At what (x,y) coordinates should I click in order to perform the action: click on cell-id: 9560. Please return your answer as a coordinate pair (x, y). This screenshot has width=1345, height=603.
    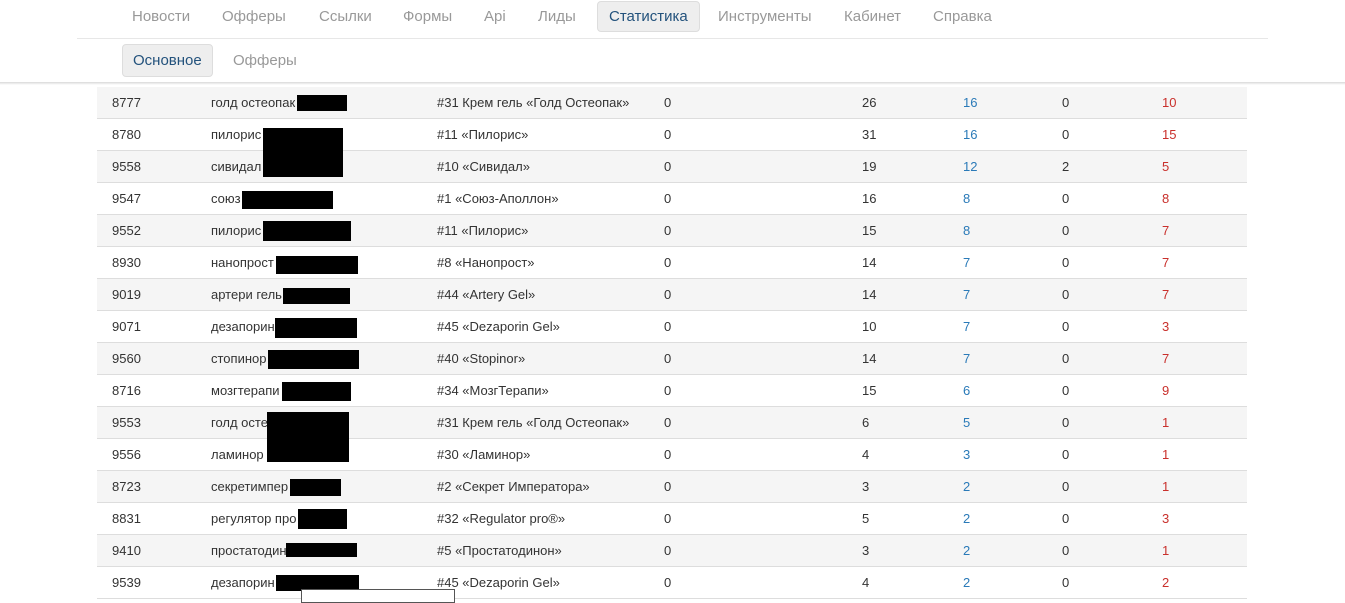
    Looking at the image, I should click on (126, 358).